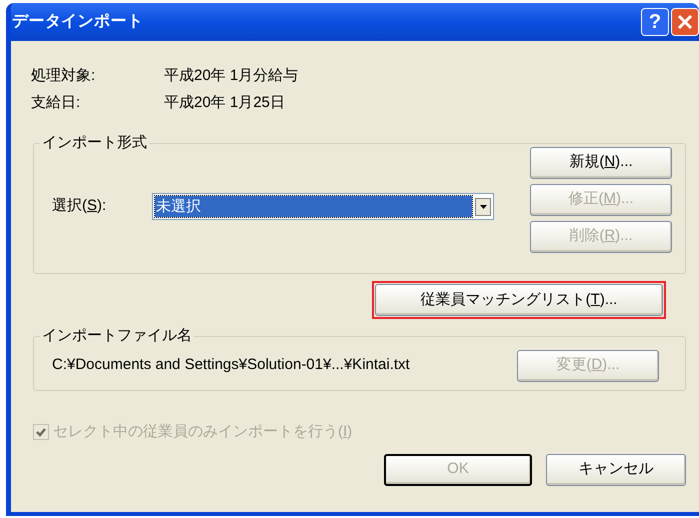  Describe the element at coordinates (78, 22) in the screenshot. I see `window-title: データインポート` at that location.